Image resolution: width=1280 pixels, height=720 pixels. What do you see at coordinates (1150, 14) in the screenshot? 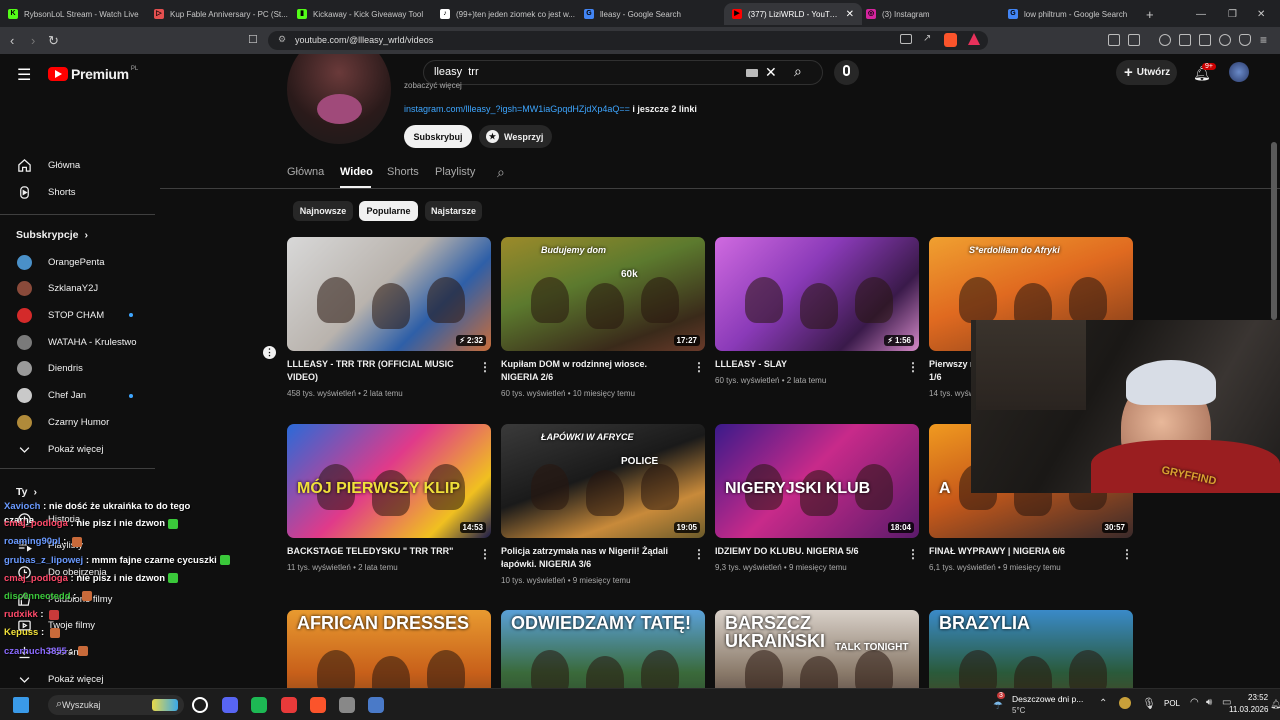
I see `new-tab-button: +` at bounding box center [1150, 14].